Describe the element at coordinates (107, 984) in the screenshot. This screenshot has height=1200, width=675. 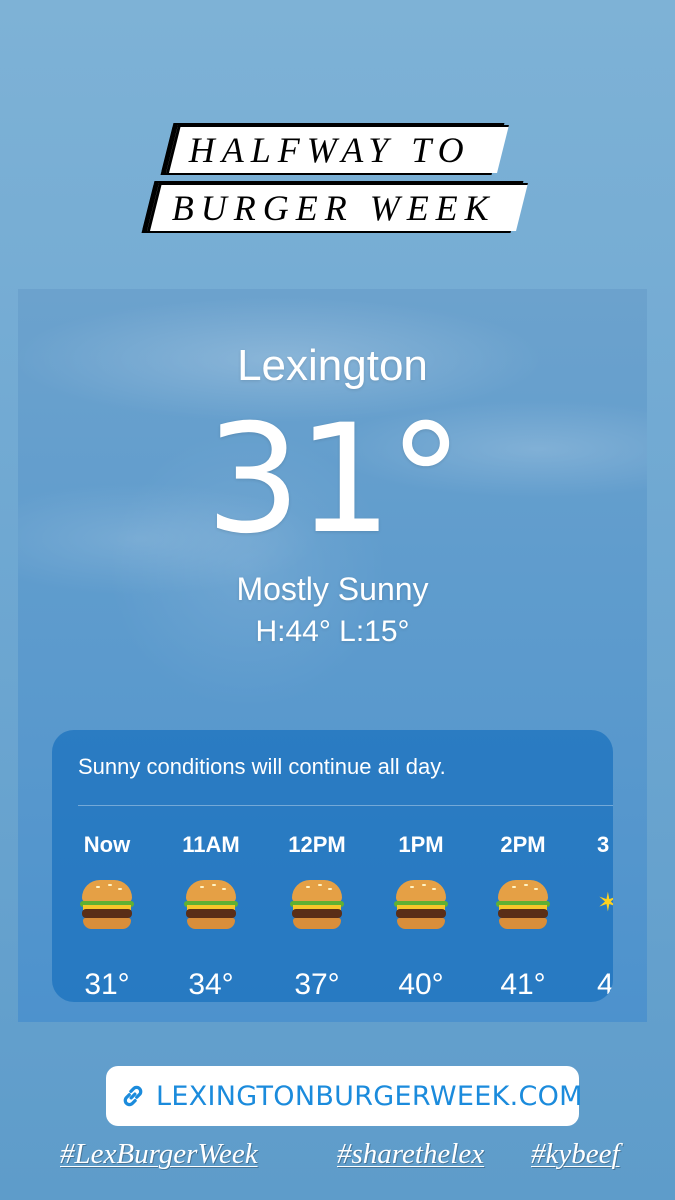
I see `hour-temperature: 31°` at that location.